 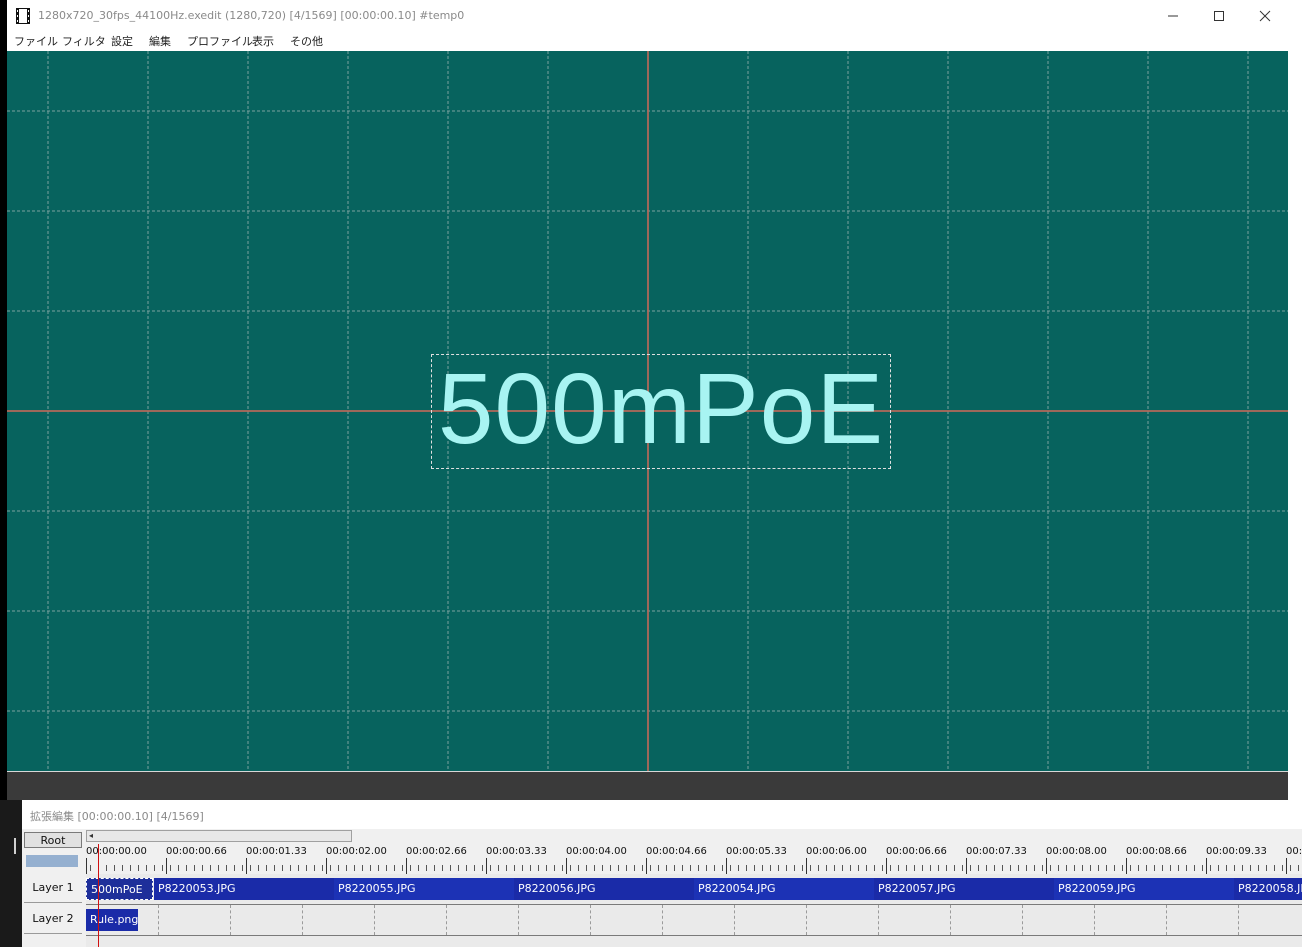 I want to click on menu-bar: ファイル フィルタ 設定 編集 プロファイル 表示 その他, so click(x=654, y=41).